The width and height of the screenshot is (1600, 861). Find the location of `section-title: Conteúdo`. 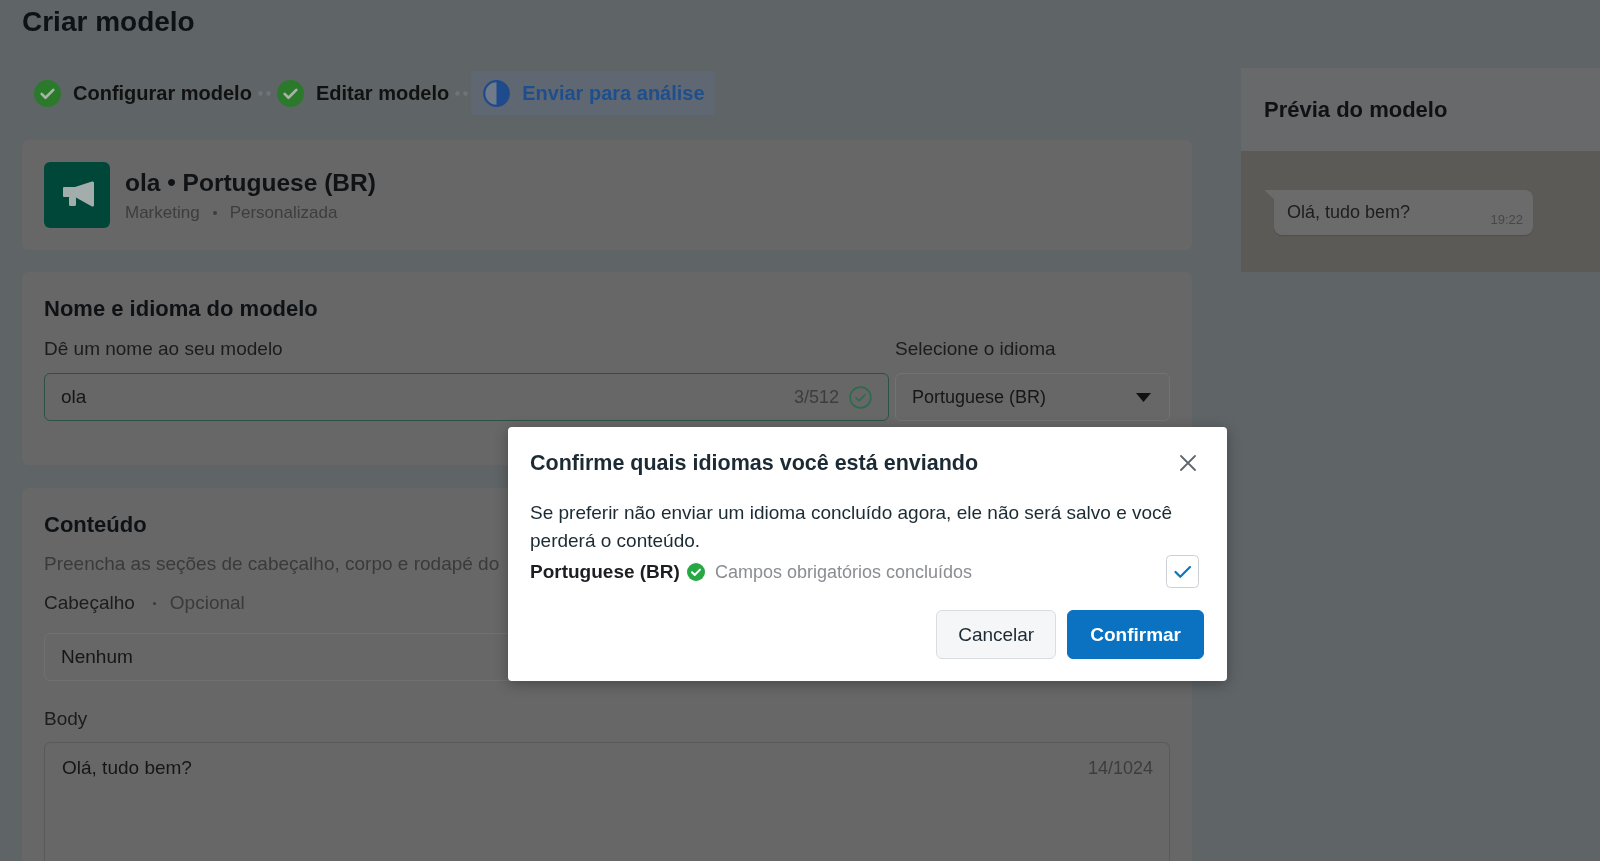

section-title: Conteúdo is located at coordinates (95, 525).